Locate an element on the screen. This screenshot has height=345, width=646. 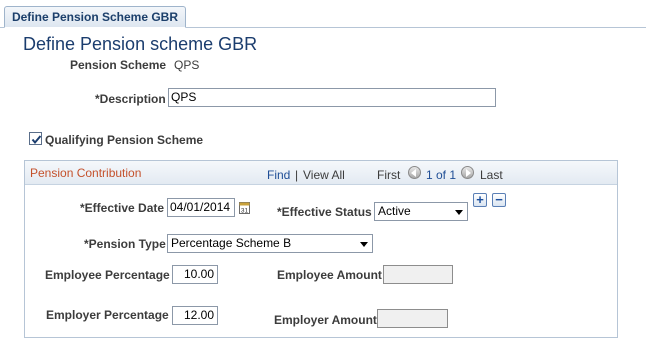
row-range: 1 of 1 is located at coordinates (441, 175).